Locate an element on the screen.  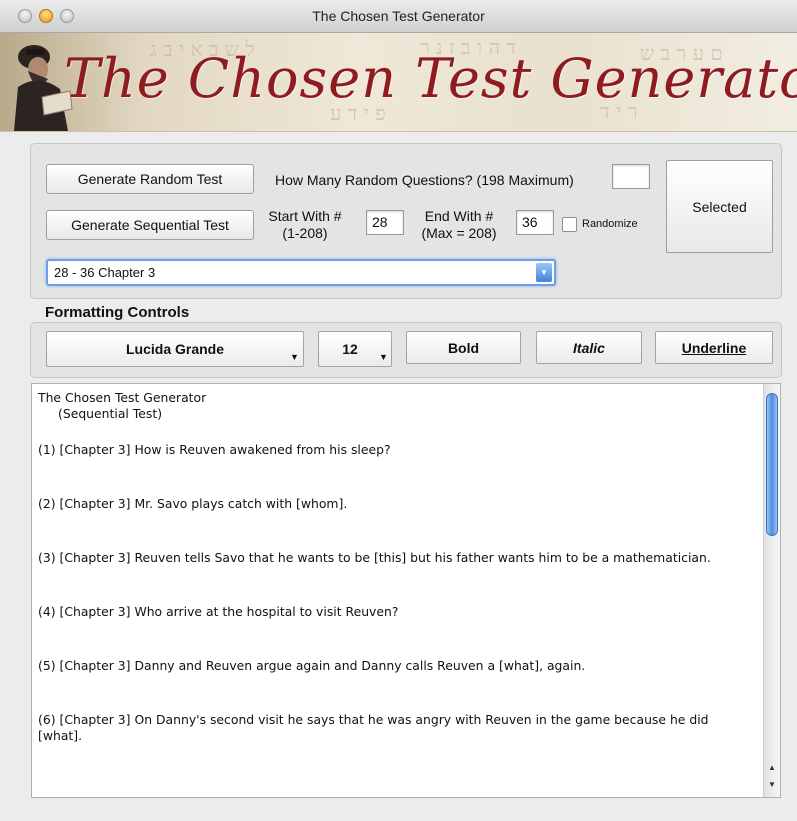
size-popup-chevron-icon: ▼ is located at coordinates (383, 357).